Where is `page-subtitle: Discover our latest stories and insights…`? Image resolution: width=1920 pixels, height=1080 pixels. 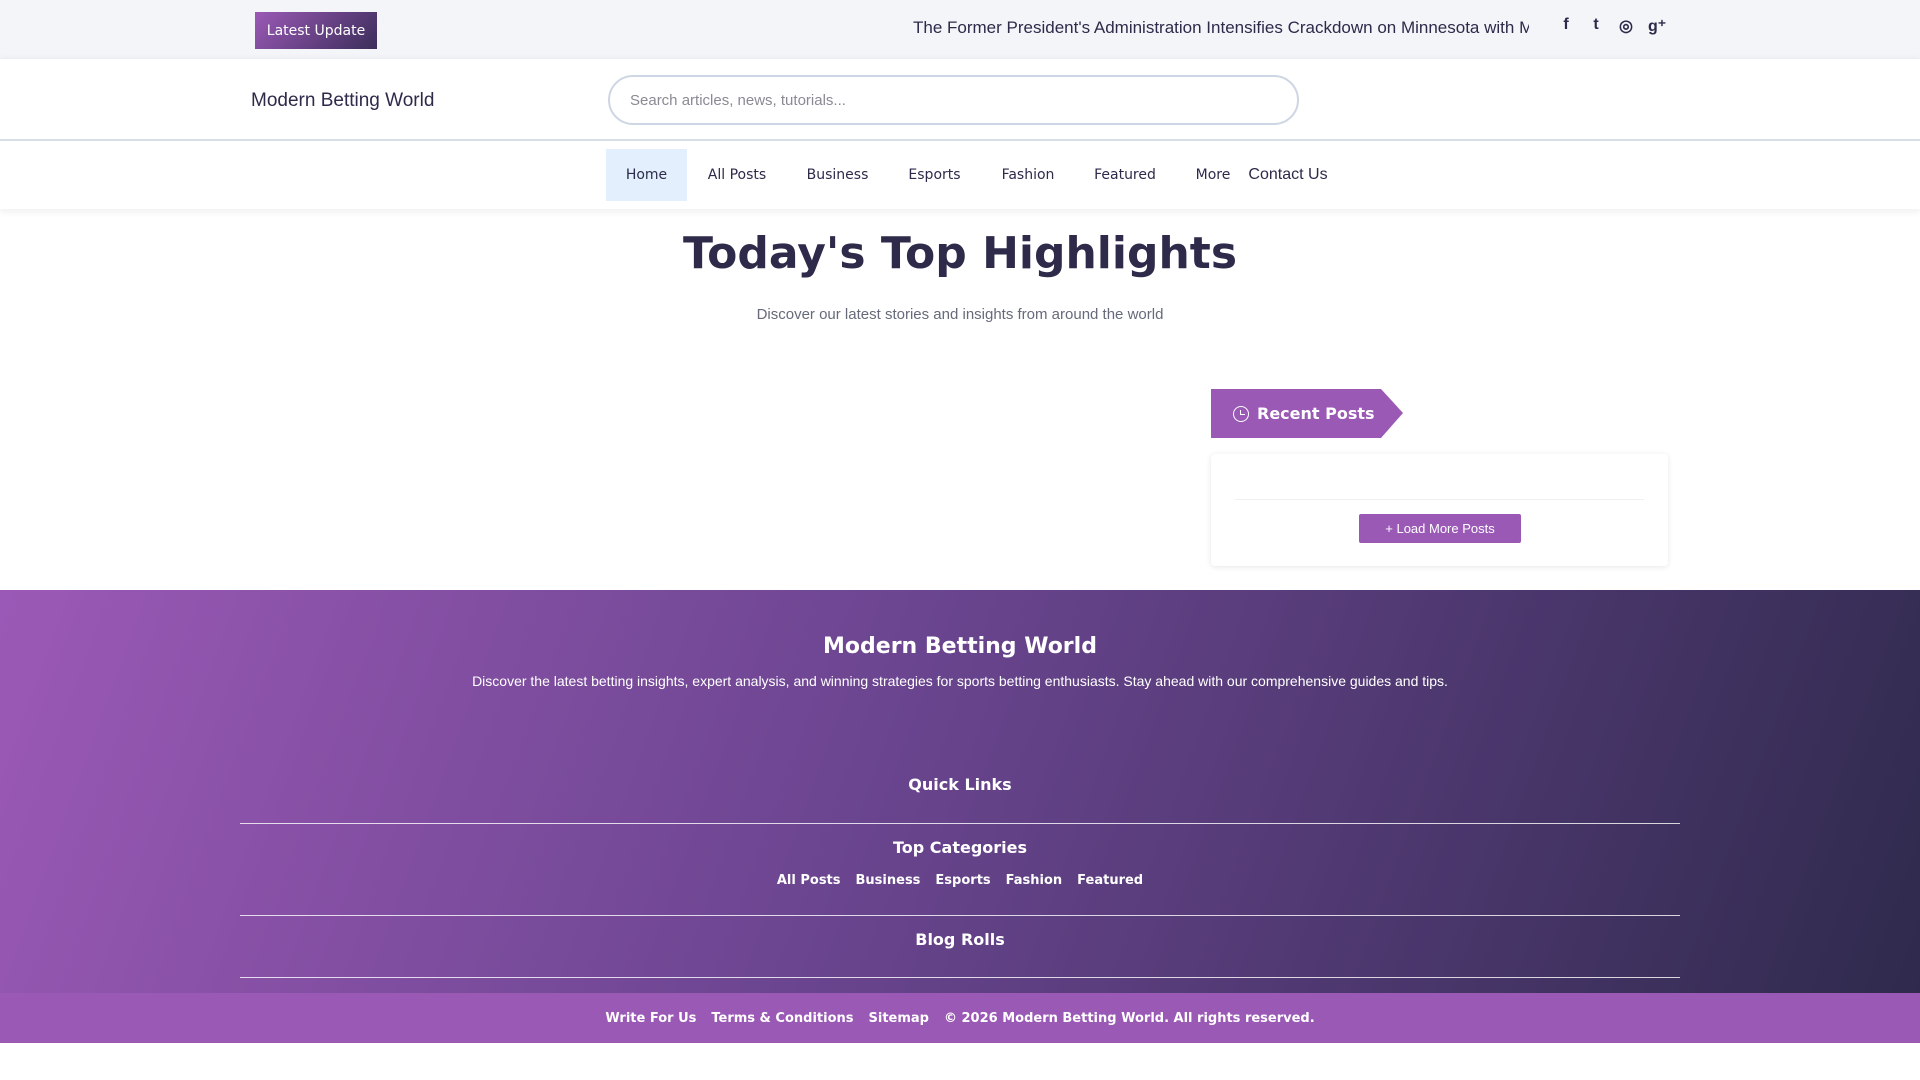 page-subtitle: Discover our latest stories and insights… is located at coordinates (960, 314).